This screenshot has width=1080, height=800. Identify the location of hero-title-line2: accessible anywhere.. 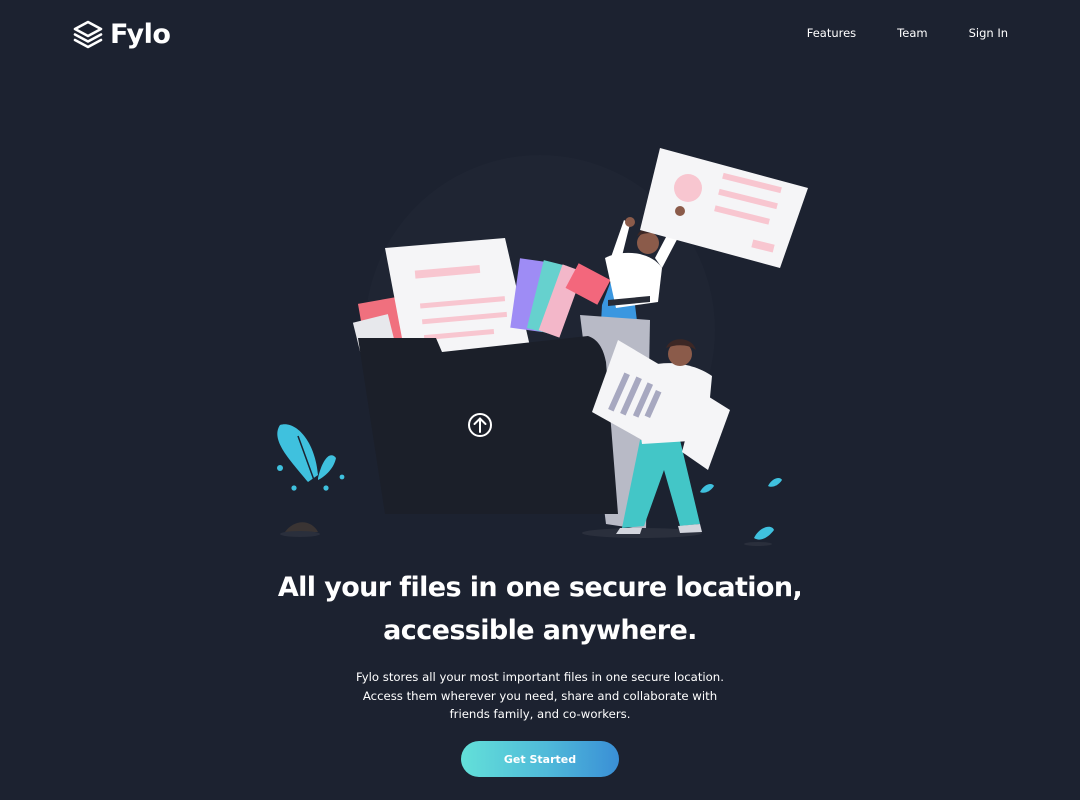
(540, 630).